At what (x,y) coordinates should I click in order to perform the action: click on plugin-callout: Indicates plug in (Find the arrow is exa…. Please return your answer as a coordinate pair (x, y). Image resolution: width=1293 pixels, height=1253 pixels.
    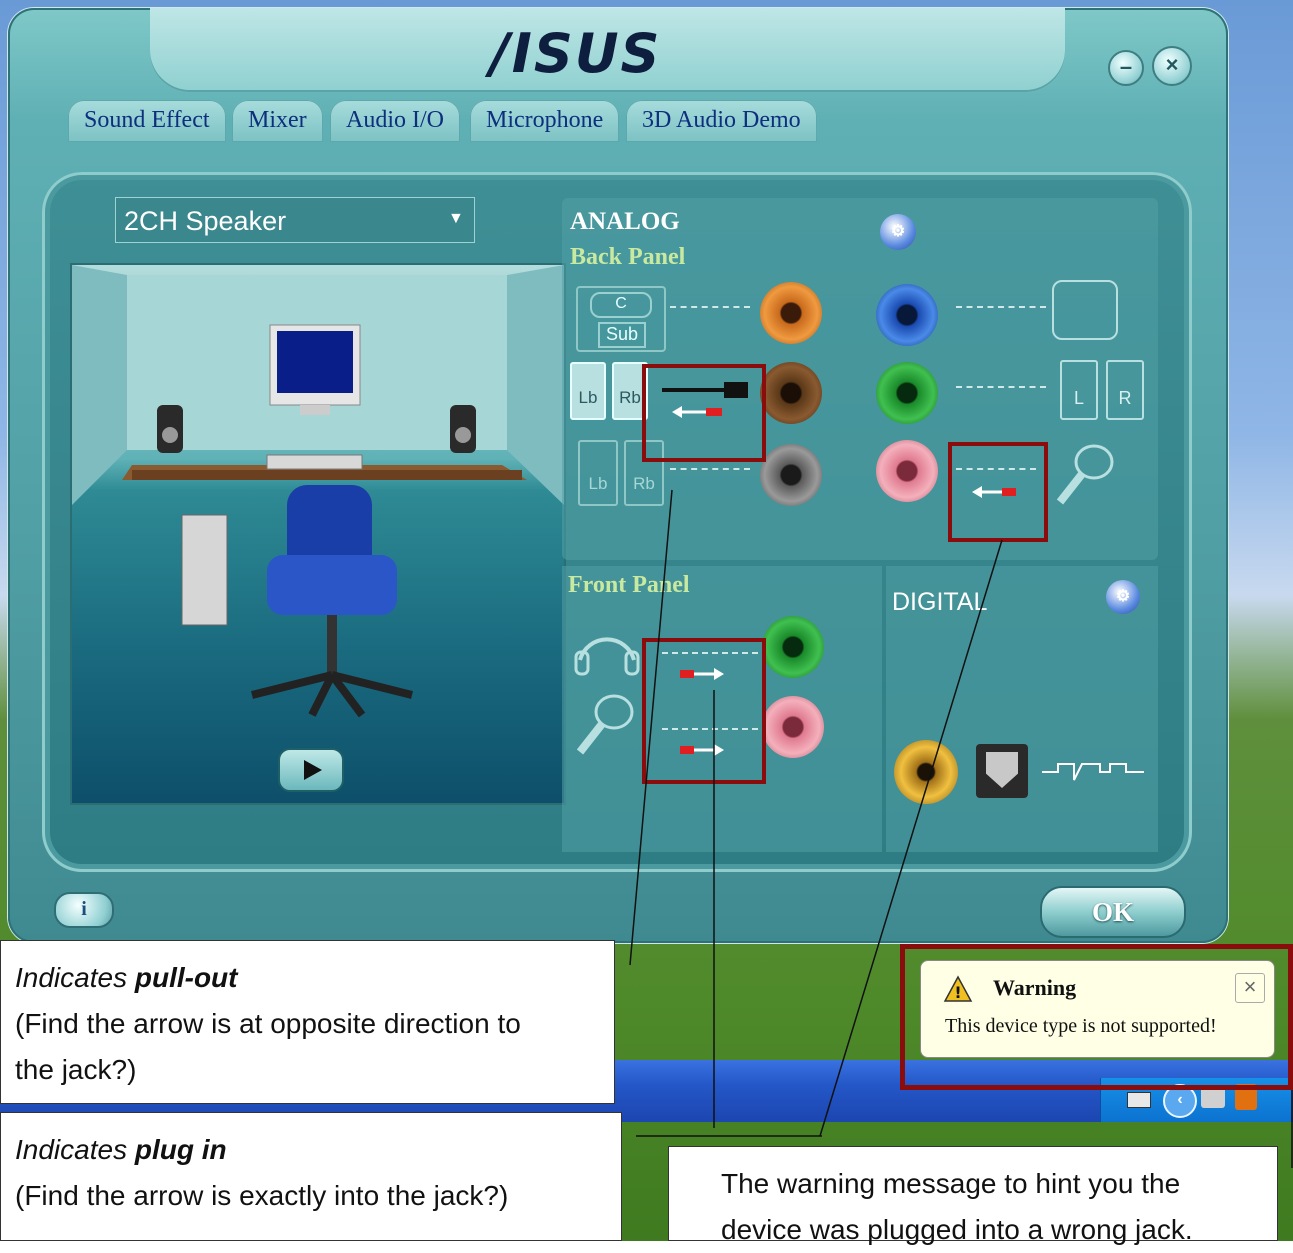
    Looking at the image, I should click on (311, 1176).